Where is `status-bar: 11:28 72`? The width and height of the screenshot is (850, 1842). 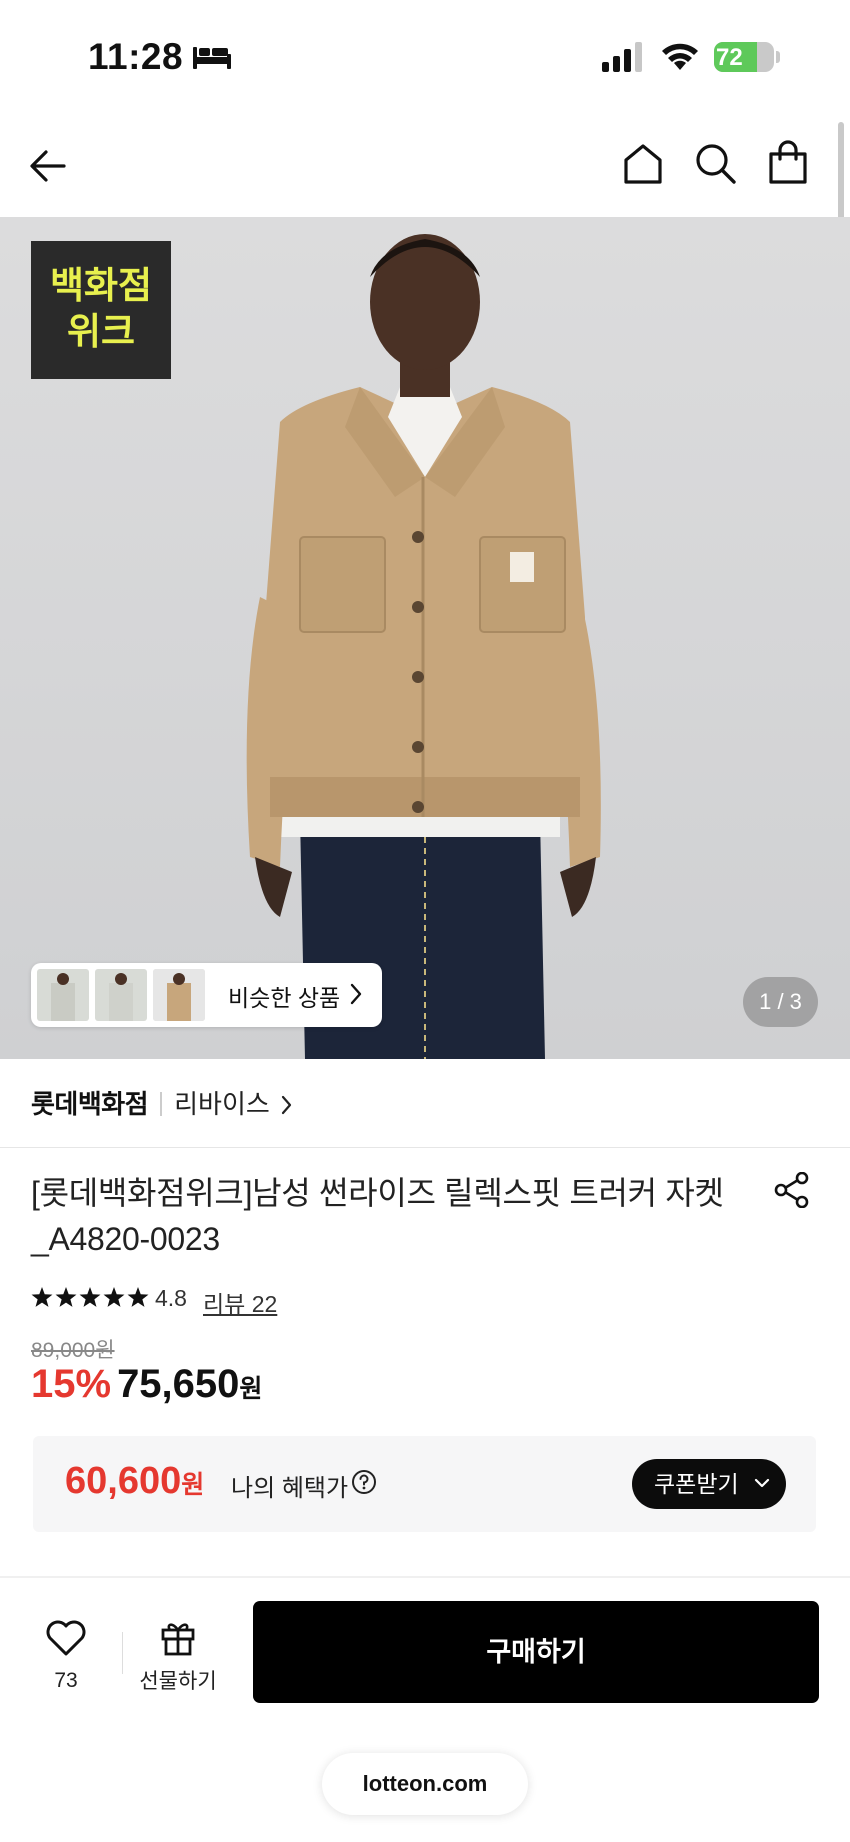
status-bar: 11:28 72 is located at coordinates (425, 55).